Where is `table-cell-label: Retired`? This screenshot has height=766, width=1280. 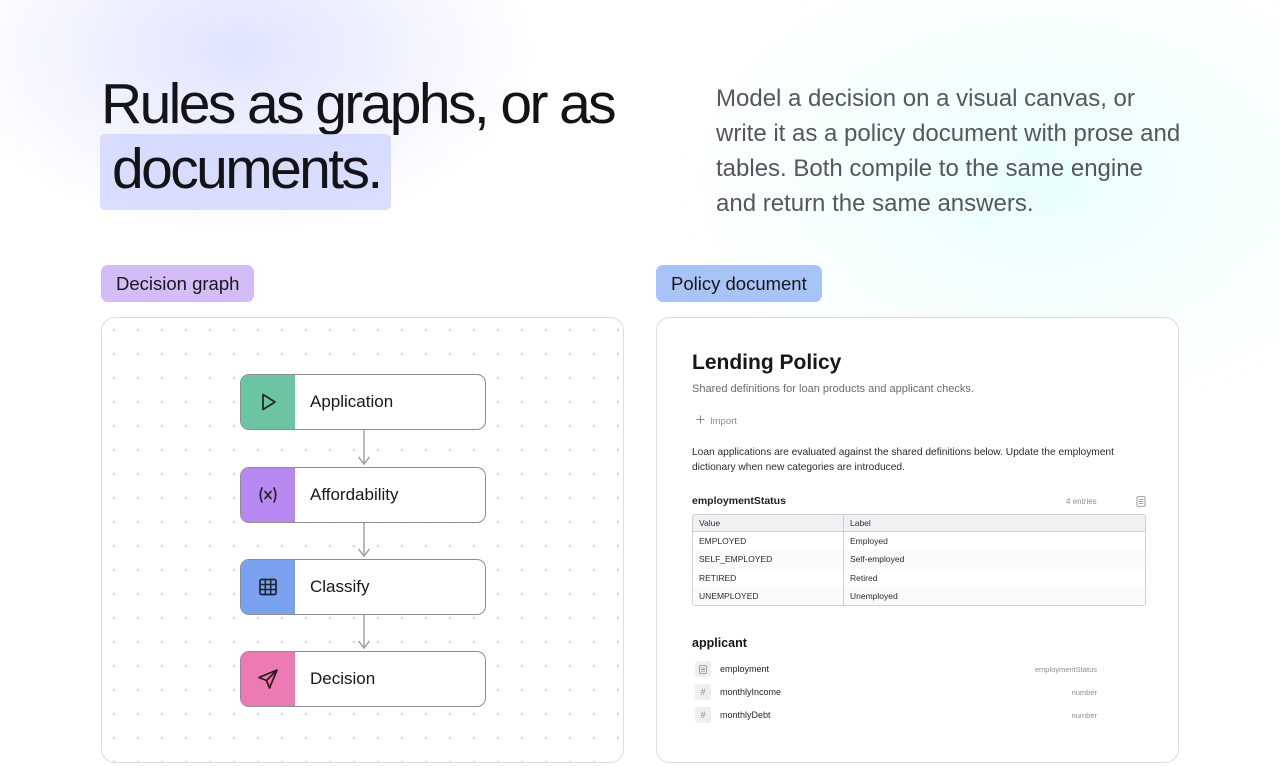 table-cell-label: Retired is located at coordinates (864, 577).